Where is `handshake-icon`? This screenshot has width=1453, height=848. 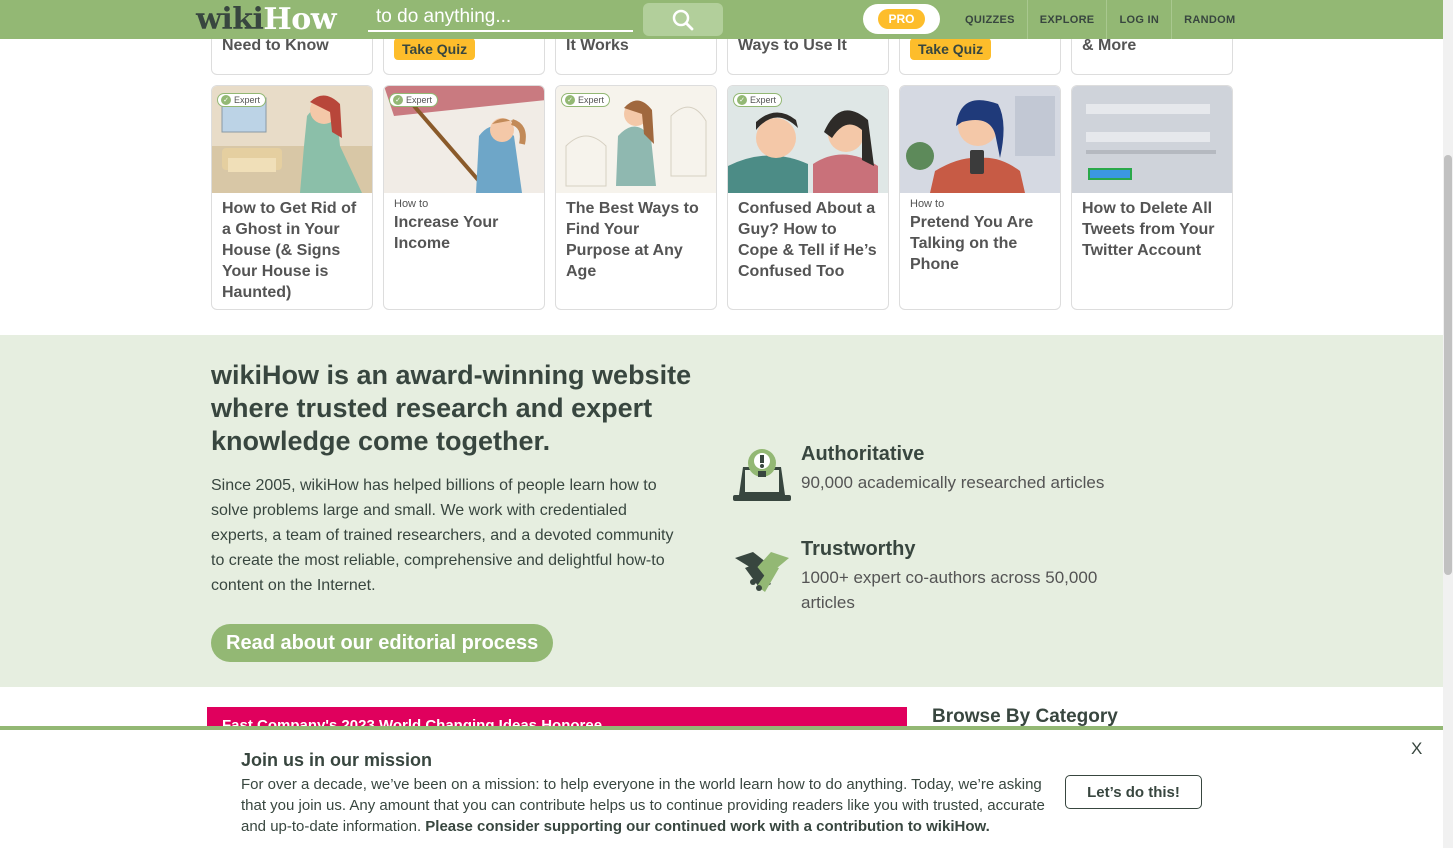 handshake-icon is located at coordinates (762, 572).